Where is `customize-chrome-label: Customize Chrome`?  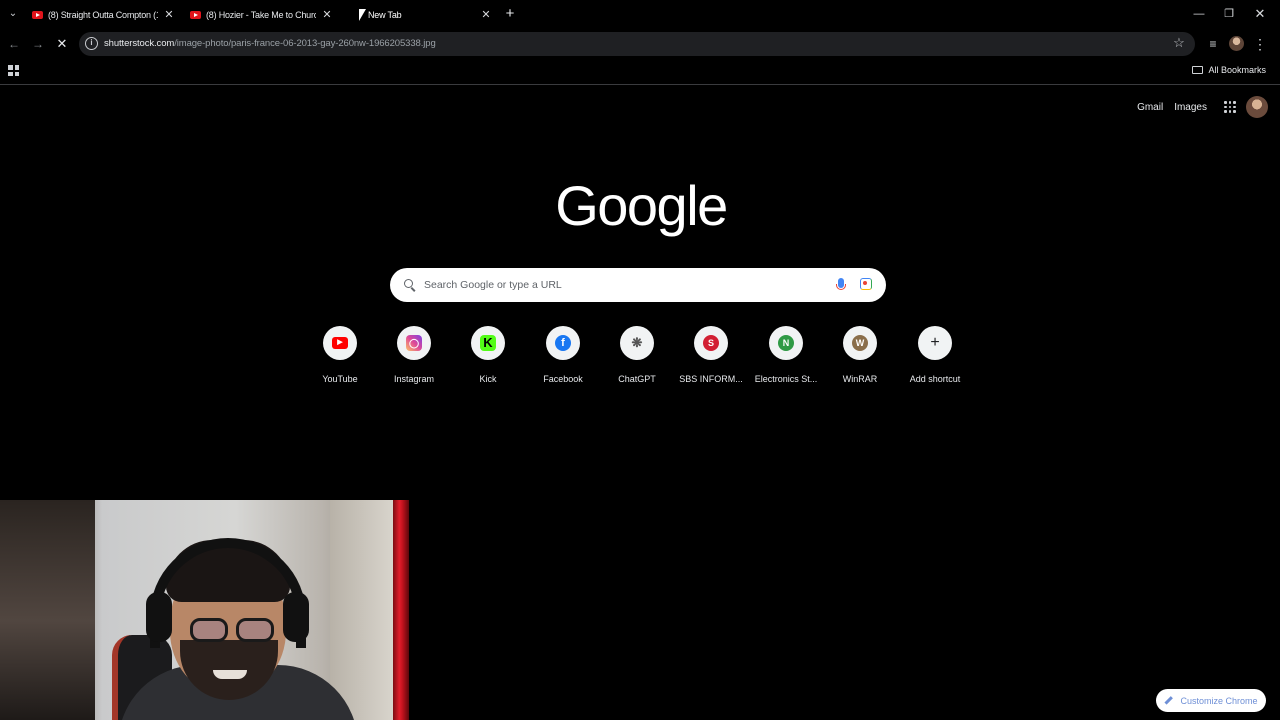 customize-chrome-label: Customize Chrome is located at coordinates (1219, 700).